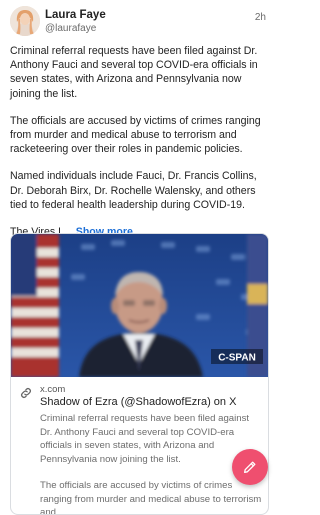 This screenshot has width=320, height=515. What do you see at coordinates (26, 393) in the screenshot?
I see `link-icon` at bounding box center [26, 393].